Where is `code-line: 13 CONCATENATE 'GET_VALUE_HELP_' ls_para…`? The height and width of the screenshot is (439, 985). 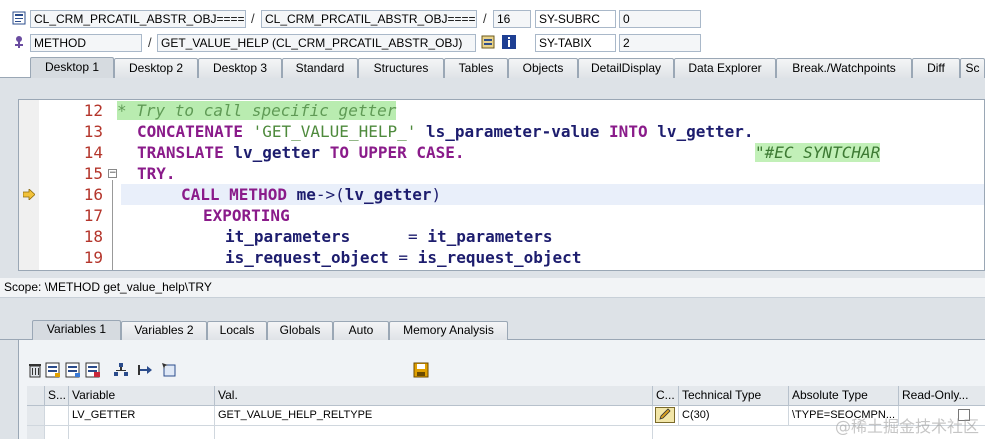 code-line: 13 CONCATENATE 'GET_VALUE_HELP_' ls_para… is located at coordinates (501, 131).